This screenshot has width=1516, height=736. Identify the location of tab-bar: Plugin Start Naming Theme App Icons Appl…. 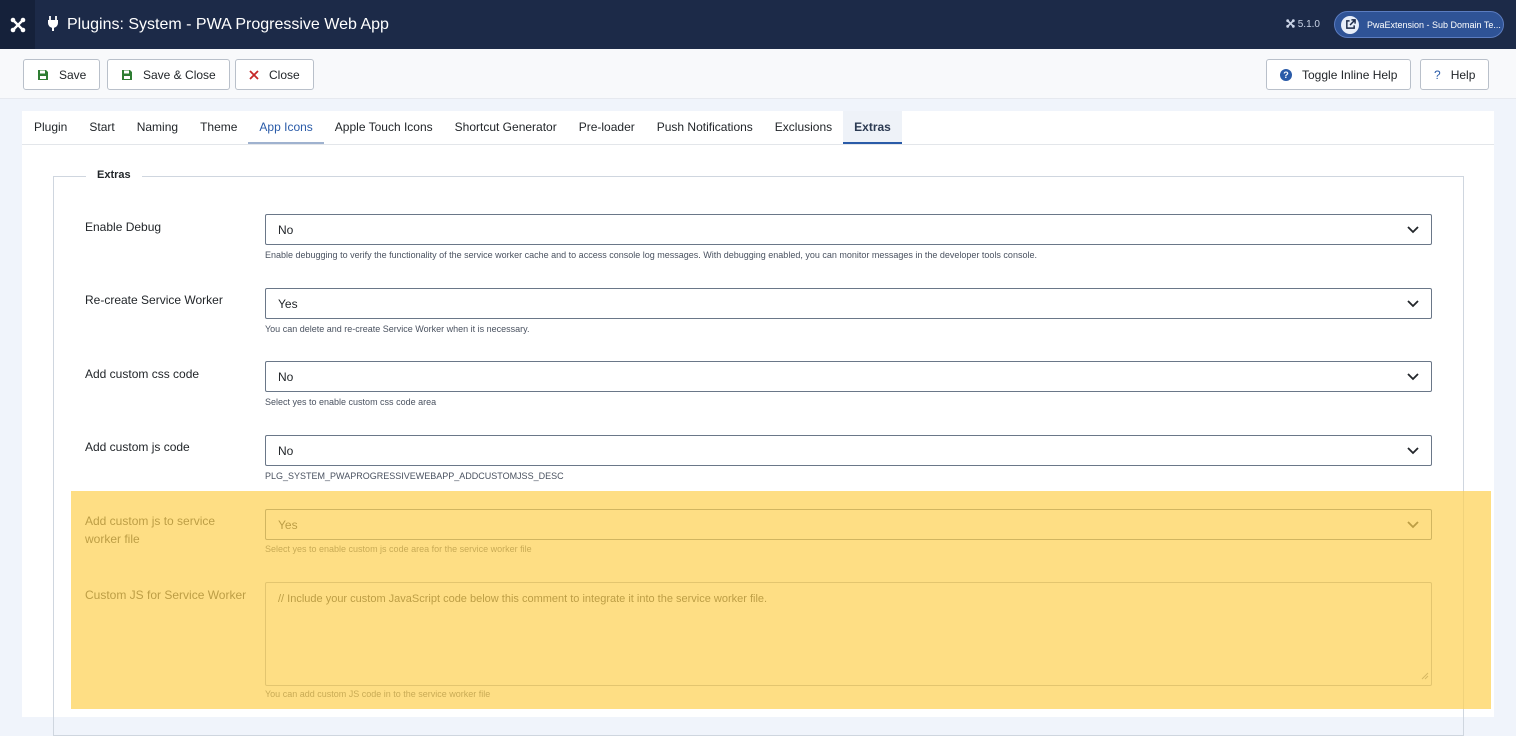
(758, 128).